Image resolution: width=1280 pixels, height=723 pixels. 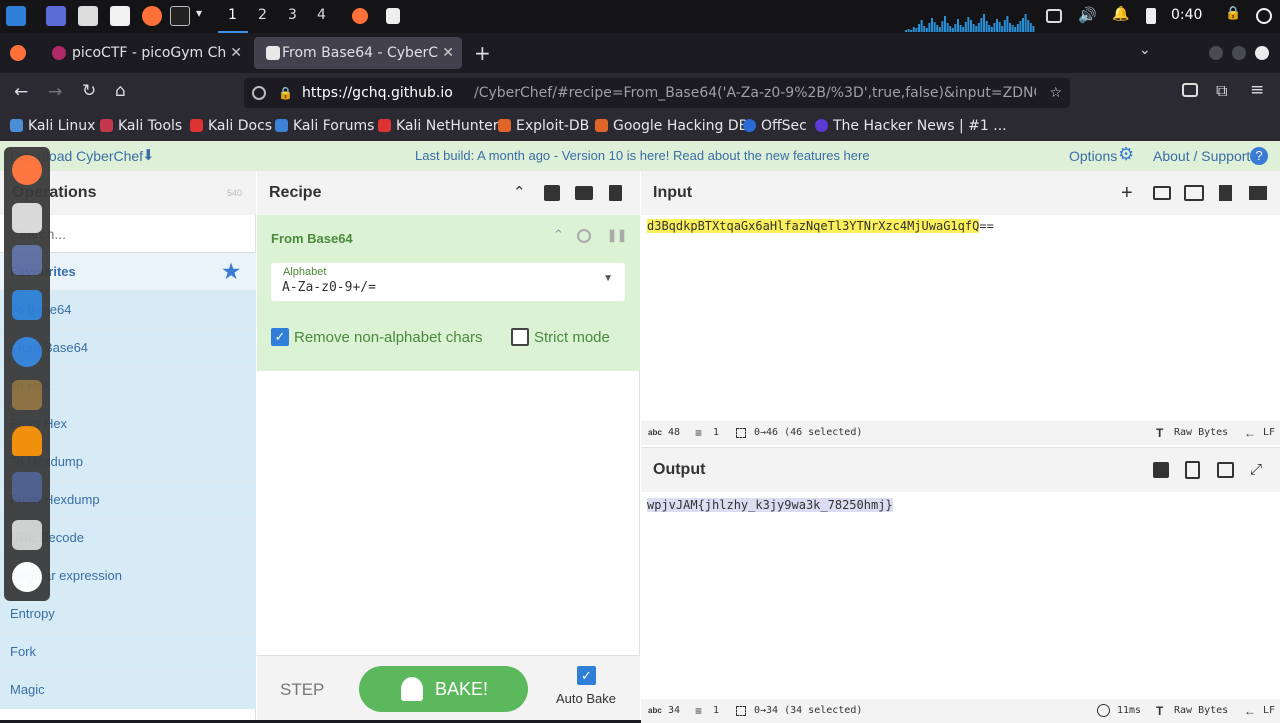 What do you see at coordinates (145, 53) in the screenshot?
I see `tab-picoctf: picoCTF - picoGym Challe ✕` at bounding box center [145, 53].